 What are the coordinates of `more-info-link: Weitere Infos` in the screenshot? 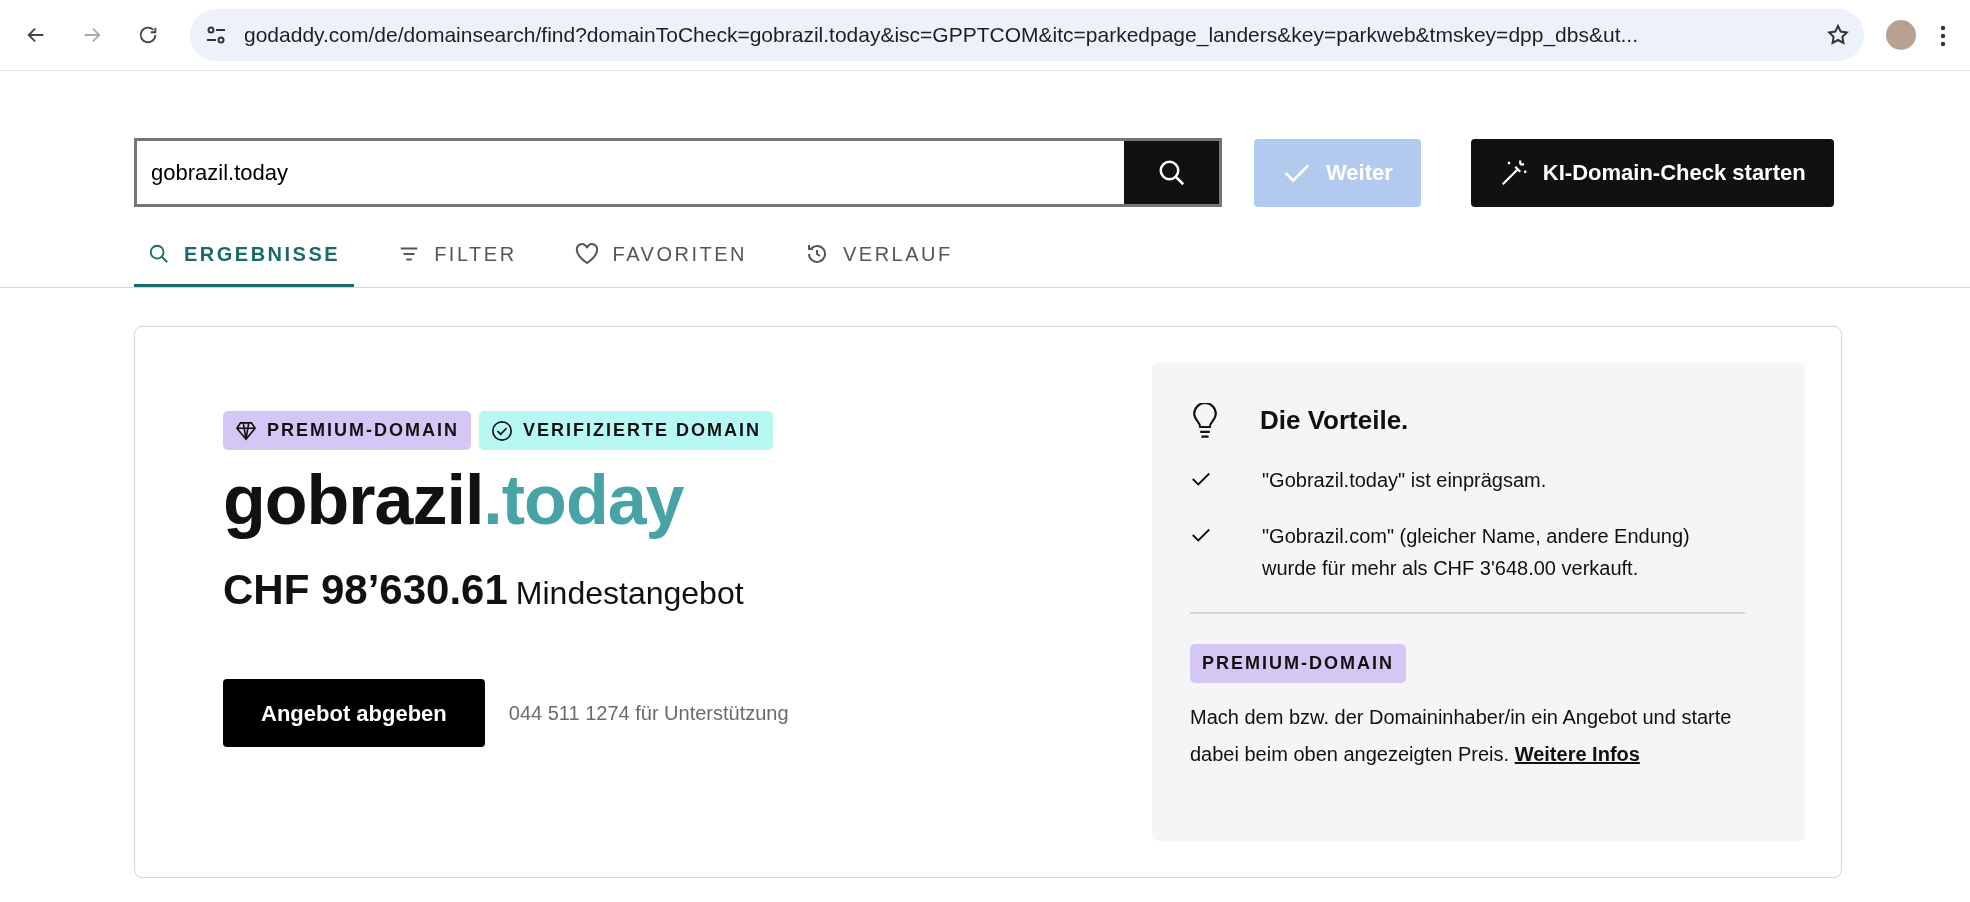 It's located at (1577, 754).